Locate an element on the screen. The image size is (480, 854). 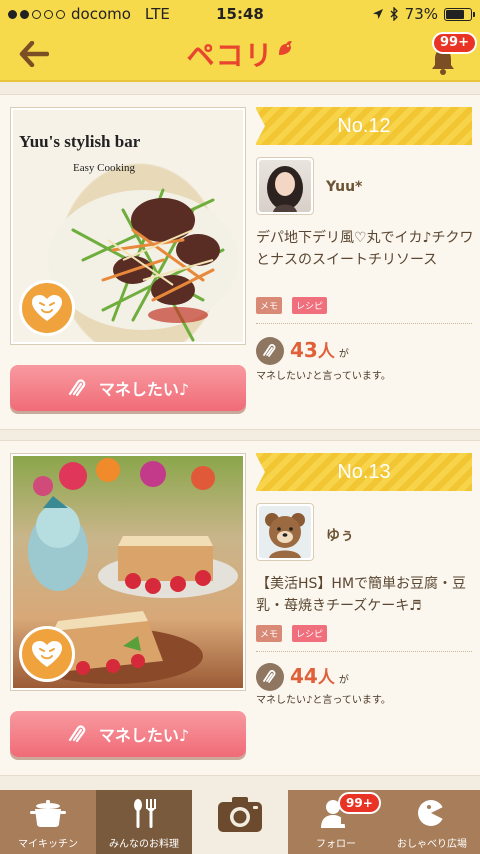
recipe-photo is located at coordinates (128, 572).